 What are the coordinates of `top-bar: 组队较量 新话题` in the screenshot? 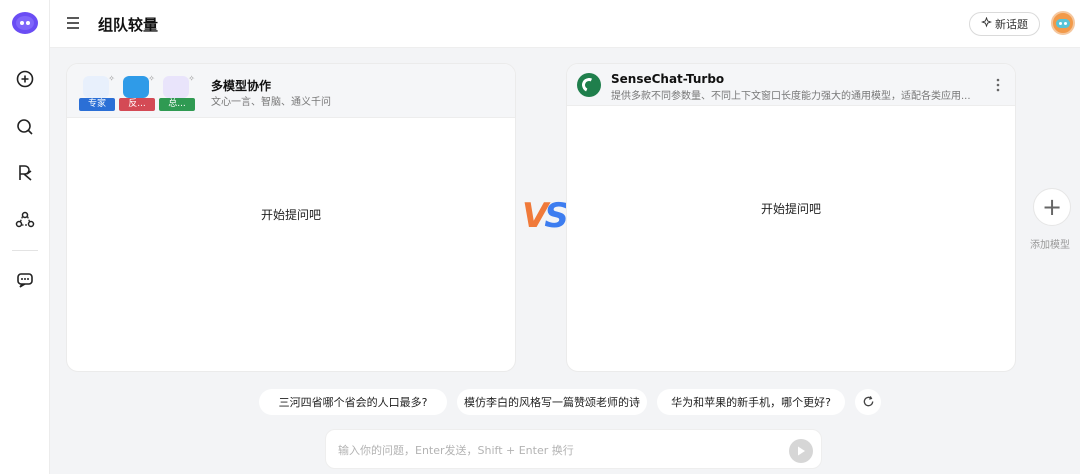 It's located at (565, 24).